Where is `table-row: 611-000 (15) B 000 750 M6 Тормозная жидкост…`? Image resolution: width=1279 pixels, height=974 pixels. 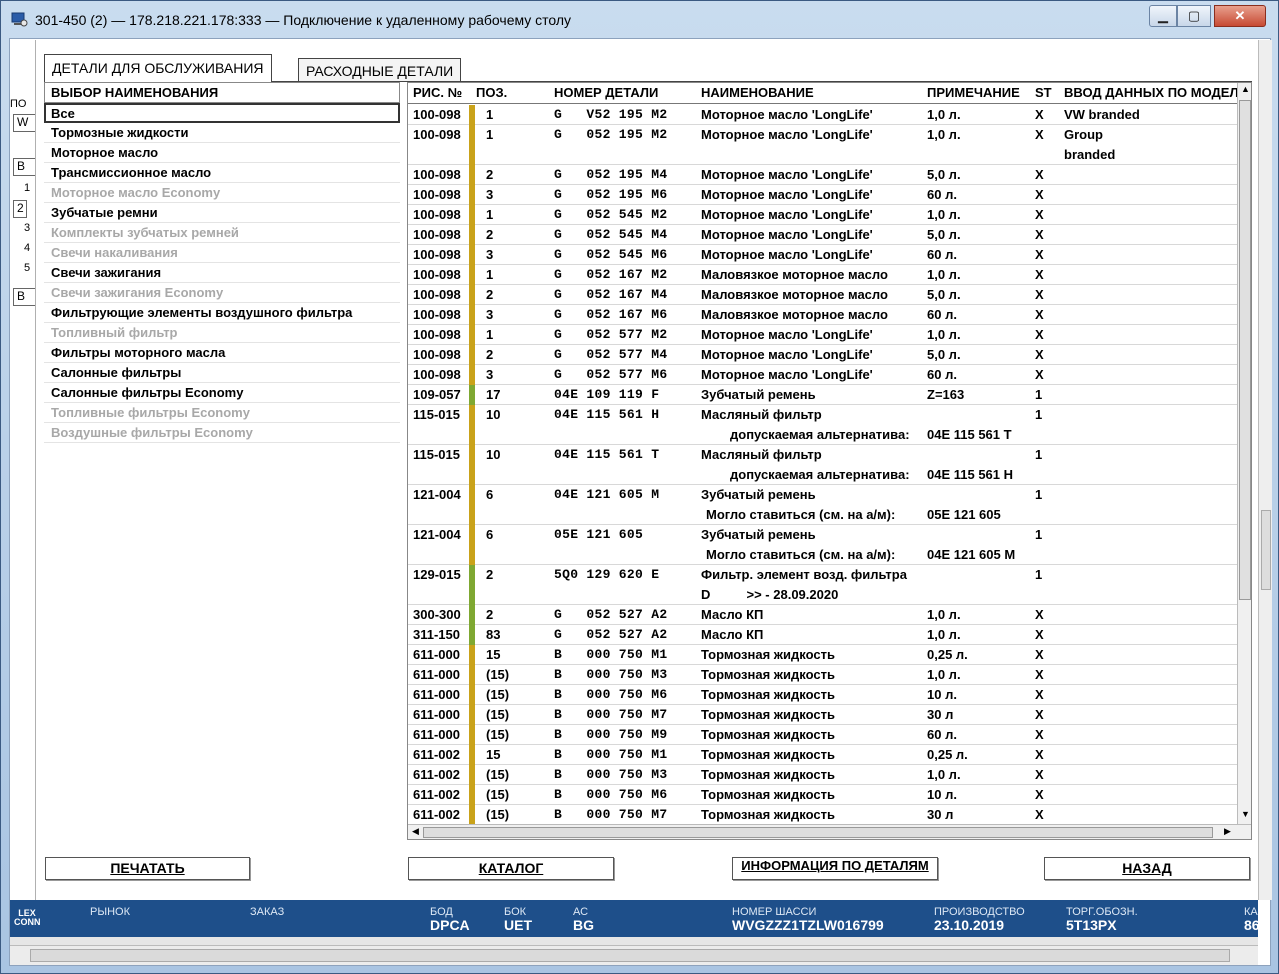 table-row: 611-000 (15) B 000 750 M6 Тормозная жидкост… is located at coordinates (823, 695).